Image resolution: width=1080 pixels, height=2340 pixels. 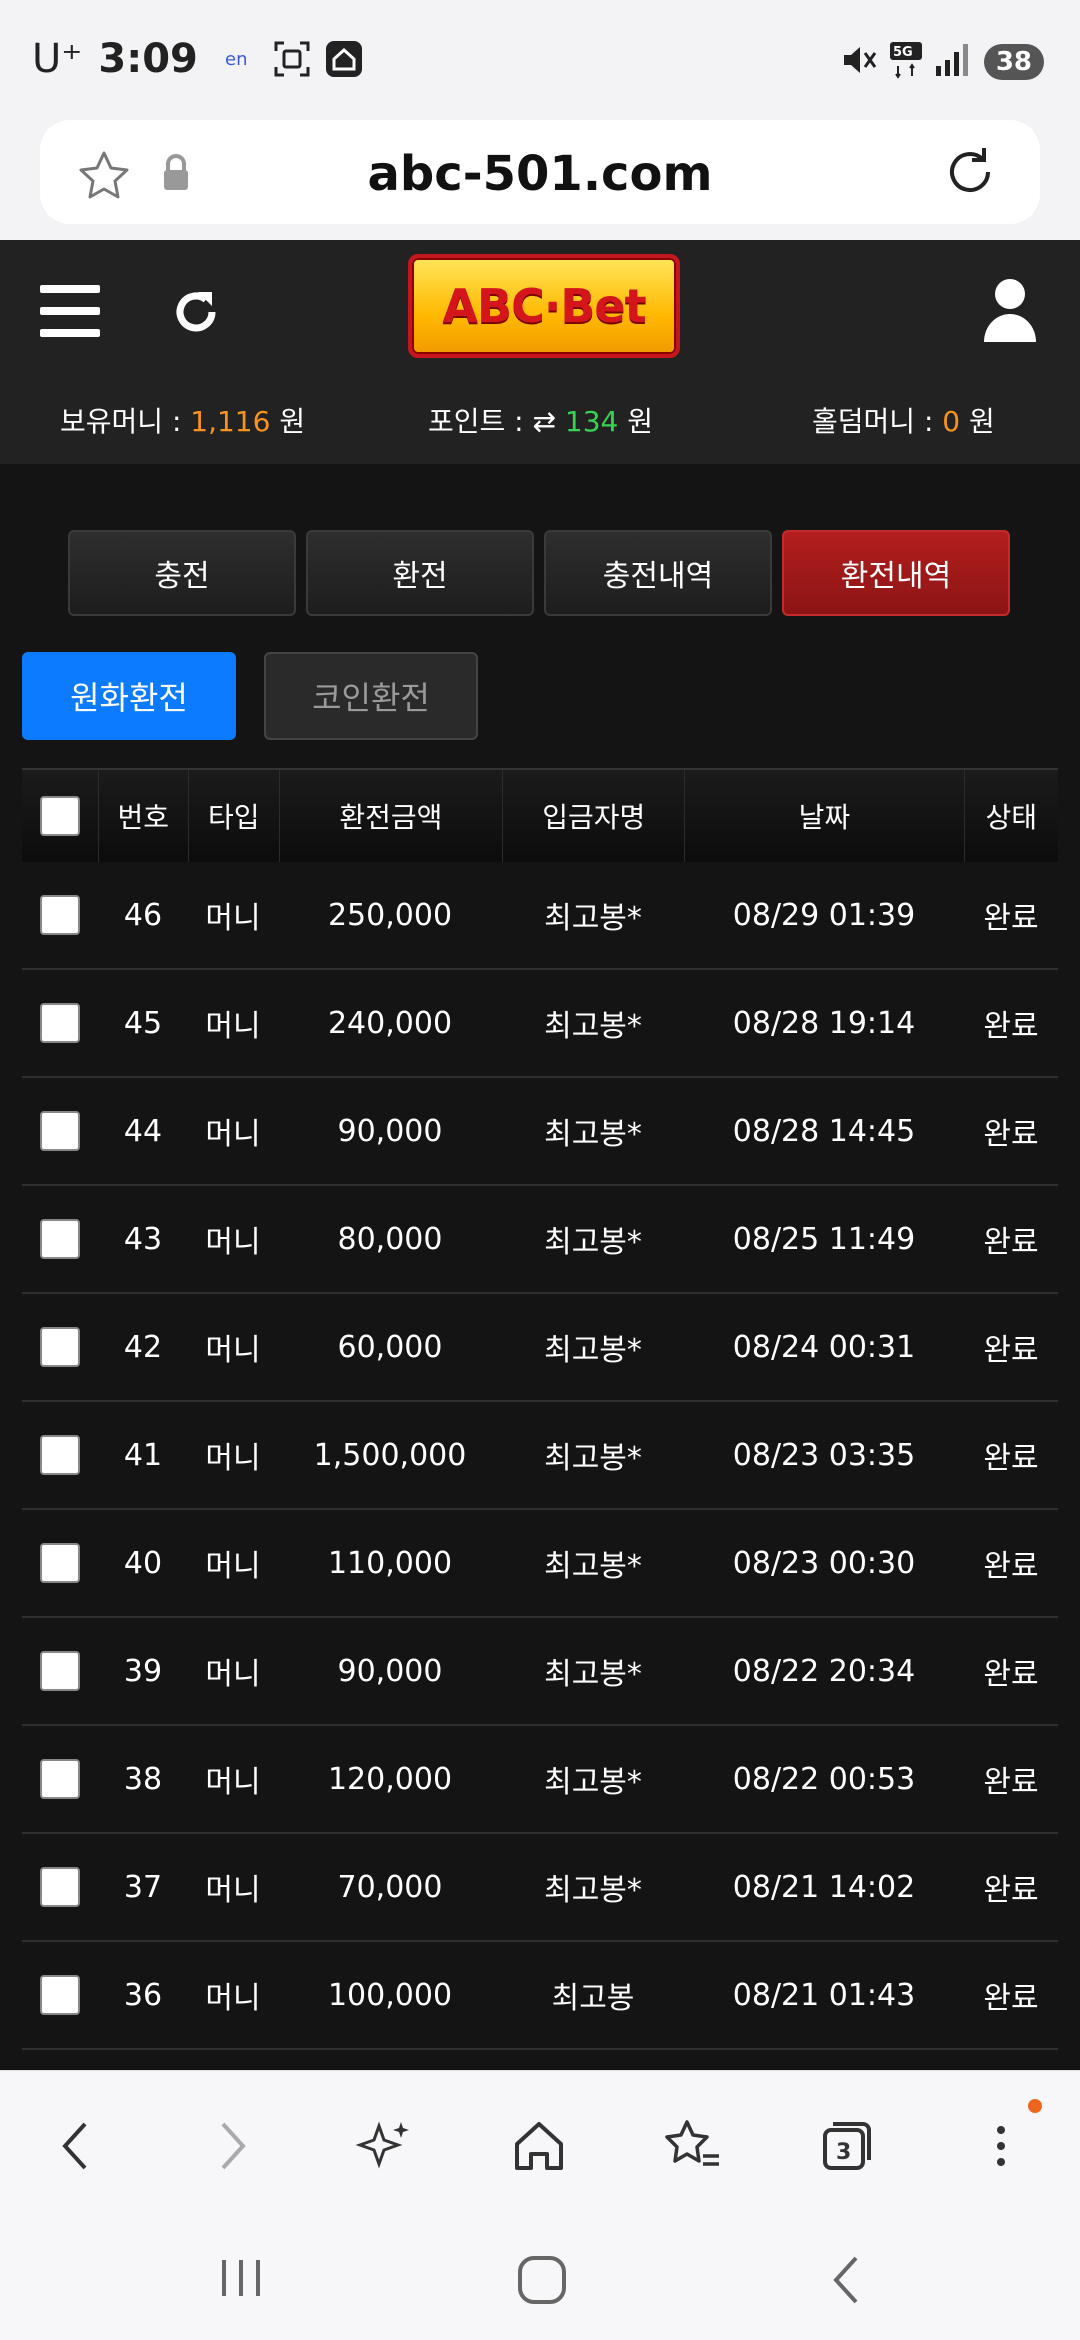 I want to click on row-amount: 60,000, so click(x=390, y=1347).